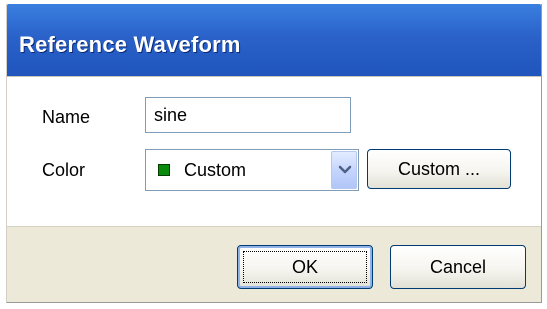 This screenshot has height=309, width=547. Describe the element at coordinates (215, 170) in the screenshot. I see `color-select-value: Custom` at that location.